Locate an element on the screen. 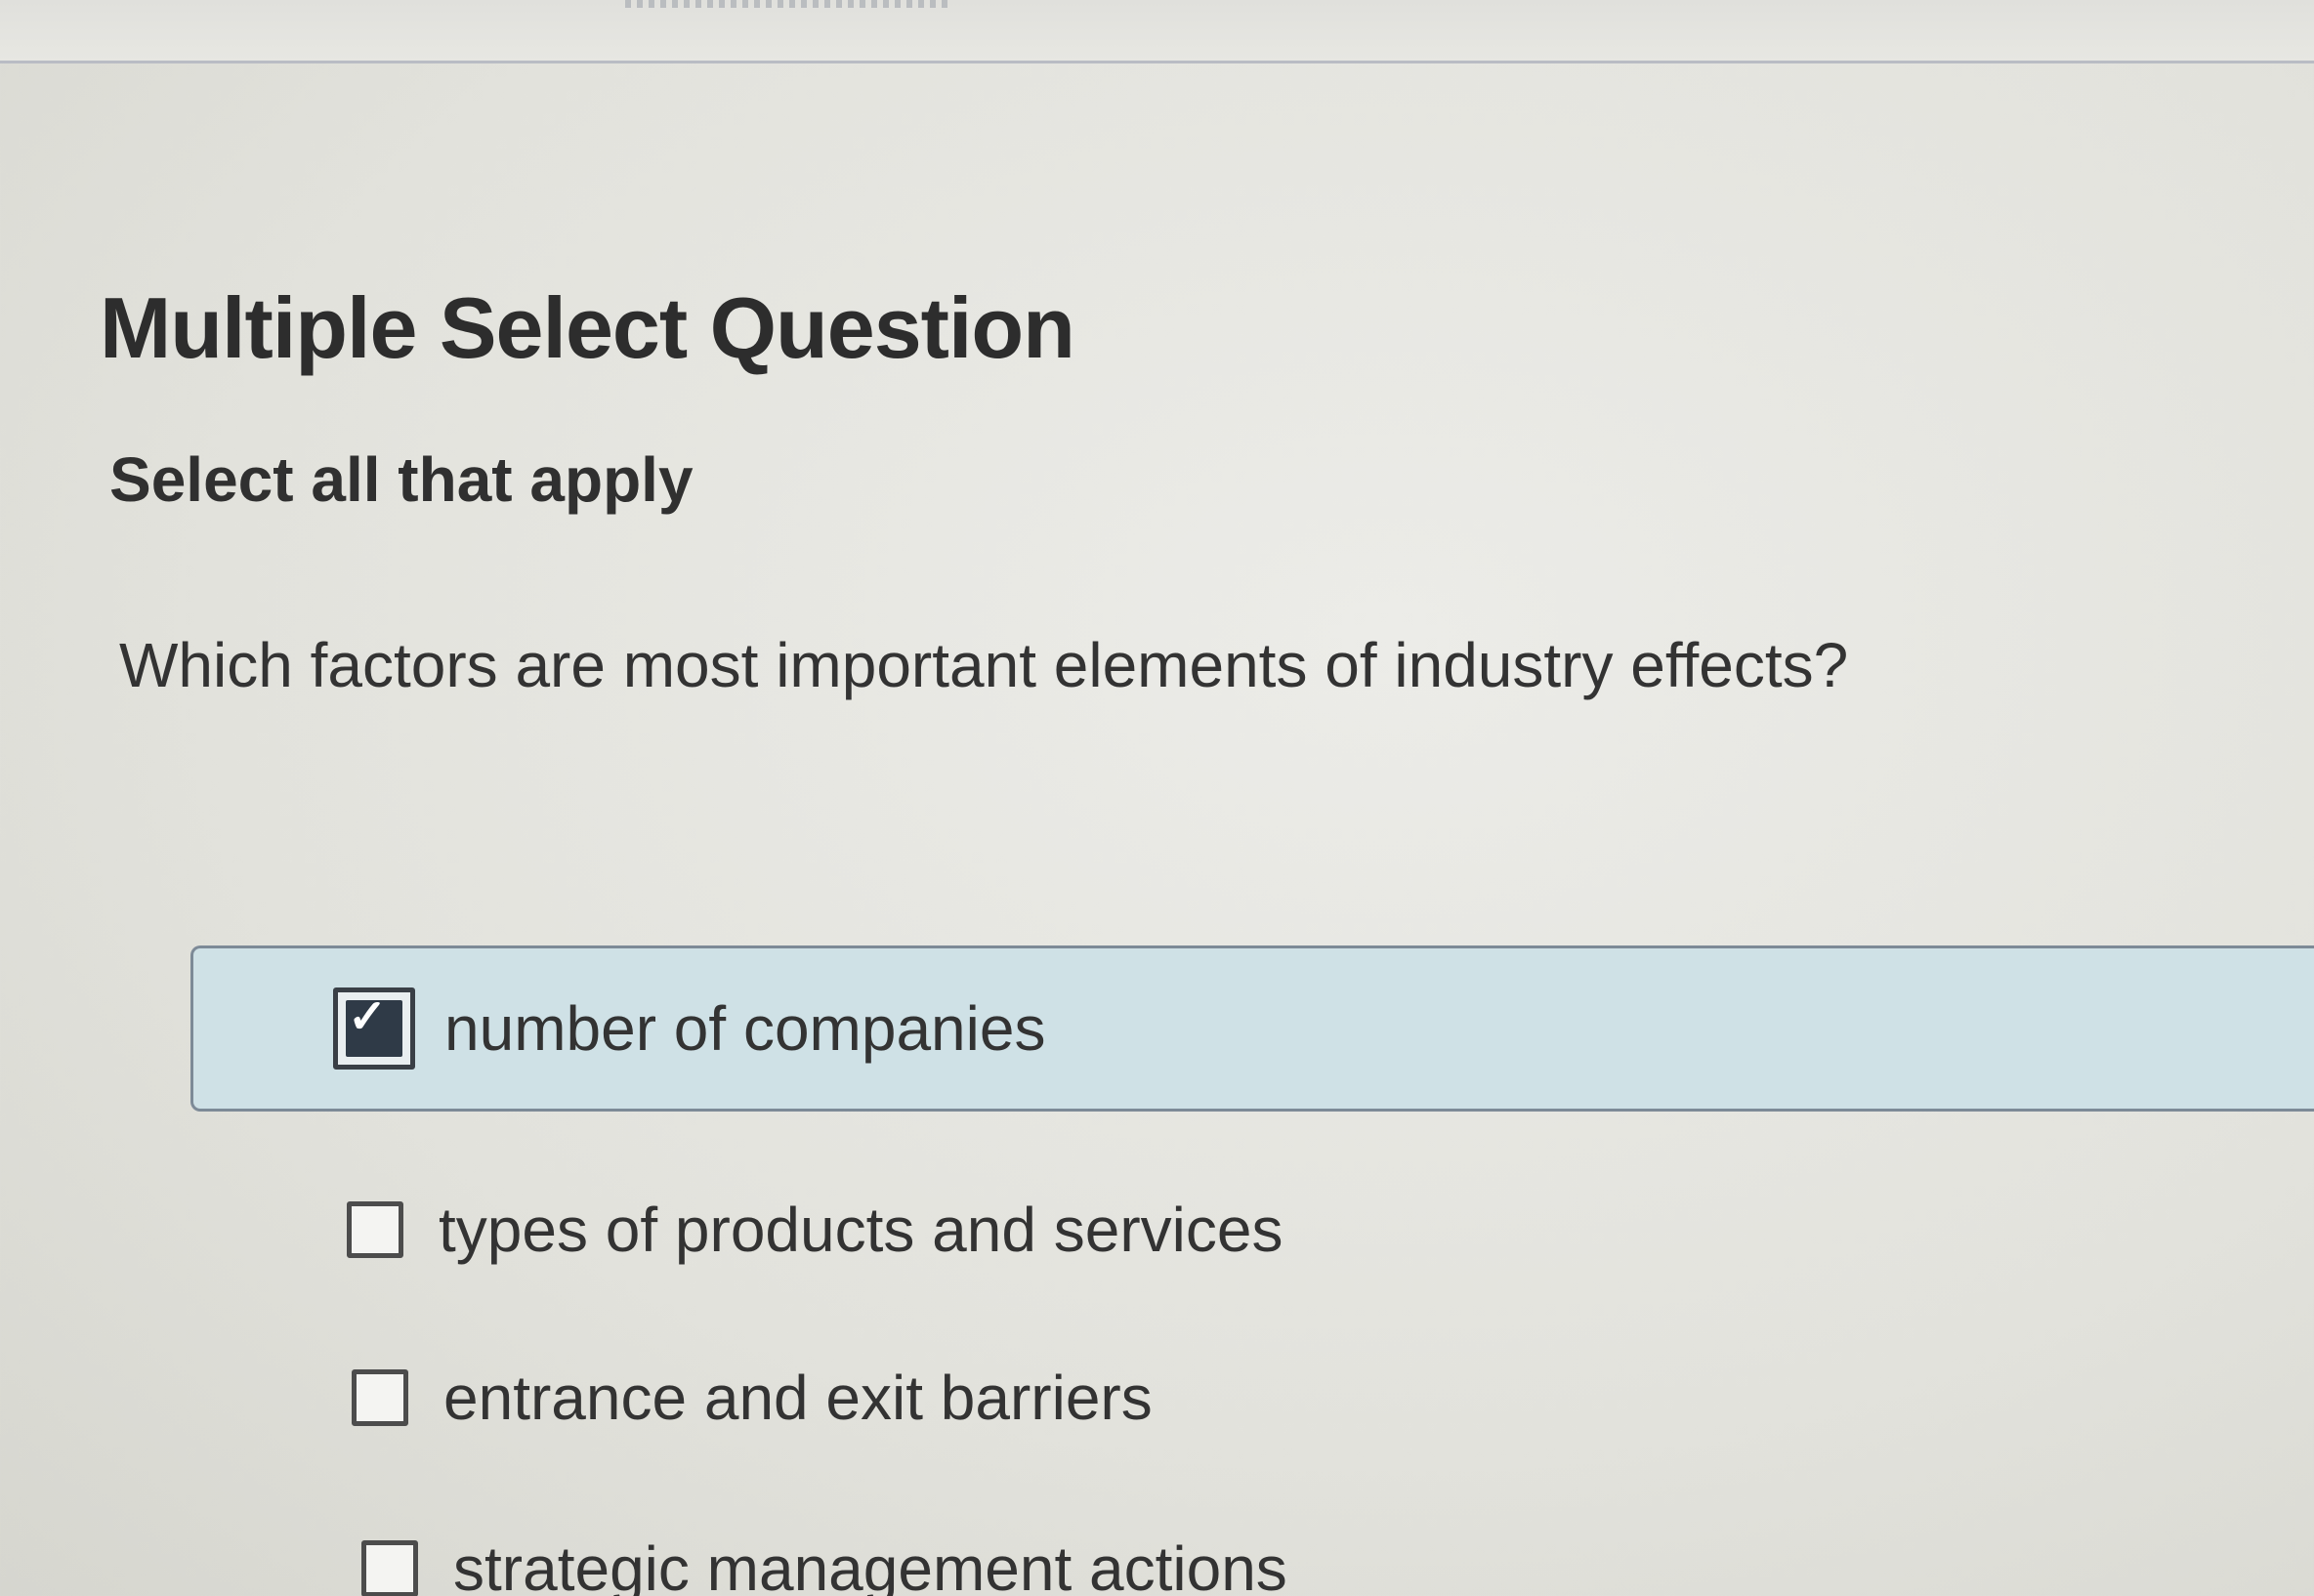 The width and height of the screenshot is (2314, 1596). answer-option-types-of-products-and-services: types of products and services is located at coordinates (1216, 1230).